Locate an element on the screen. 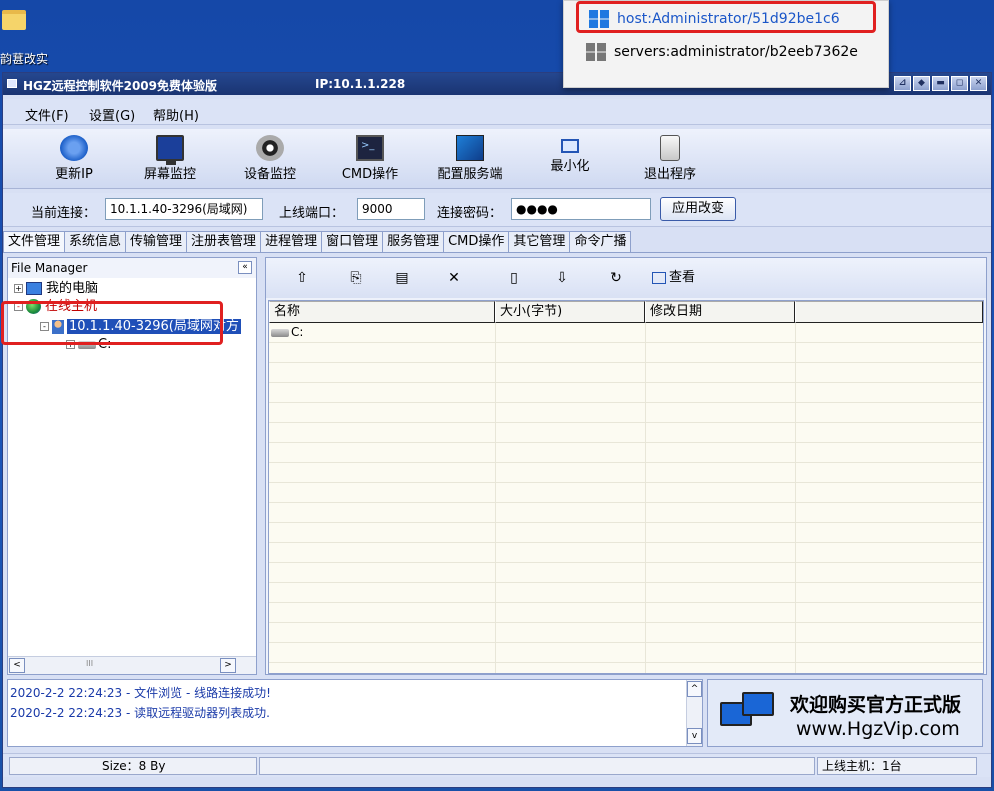 The height and width of the screenshot is (791, 994). host-item: servers:administrator/b2eeb7362e is located at coordinates (726, 53).